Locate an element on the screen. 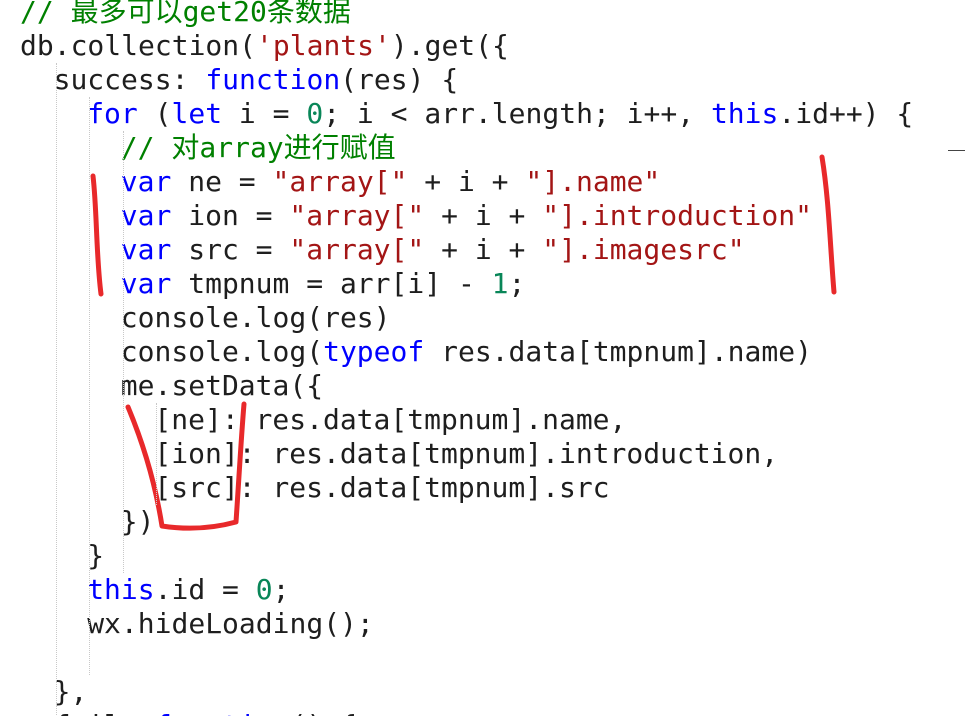 The image size is (965, 716). code-line: fail: function() { is located at coordinates (205, 712).